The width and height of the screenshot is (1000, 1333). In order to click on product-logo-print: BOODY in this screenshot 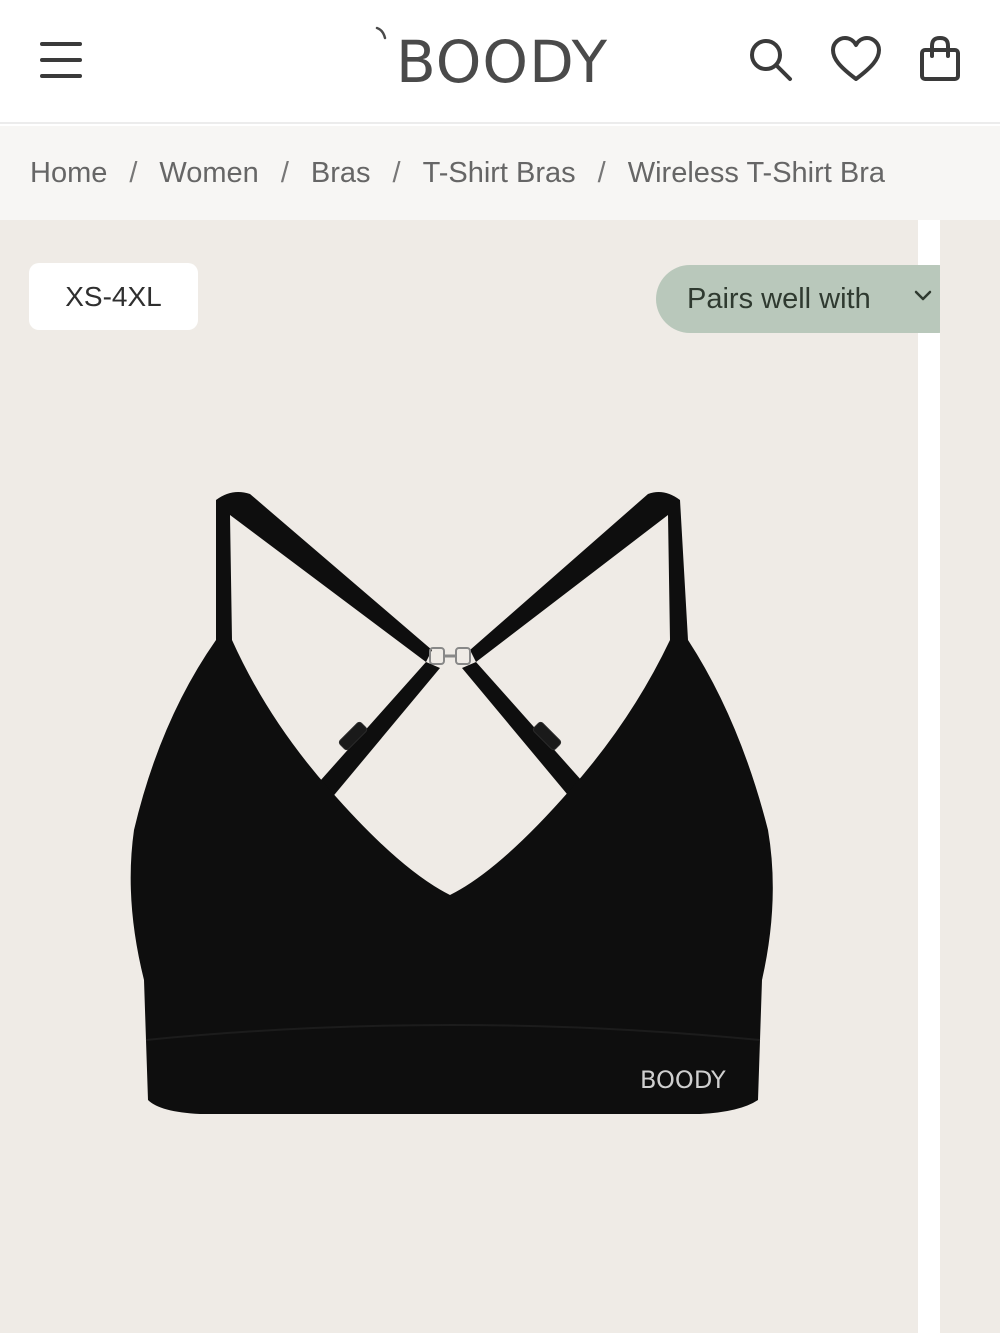, I will do `click(683, 1080)`.